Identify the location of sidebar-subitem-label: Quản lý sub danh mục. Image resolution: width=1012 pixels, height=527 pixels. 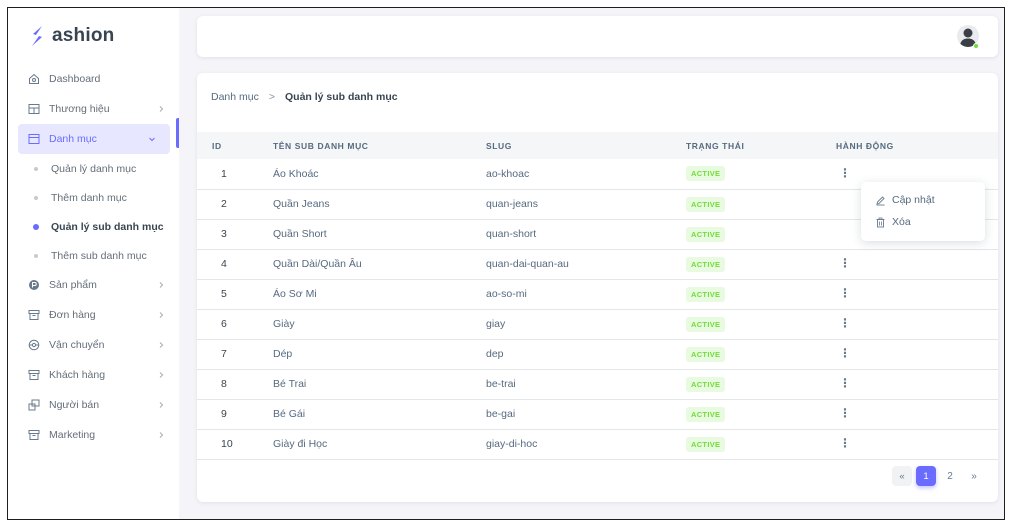
(107, 226).